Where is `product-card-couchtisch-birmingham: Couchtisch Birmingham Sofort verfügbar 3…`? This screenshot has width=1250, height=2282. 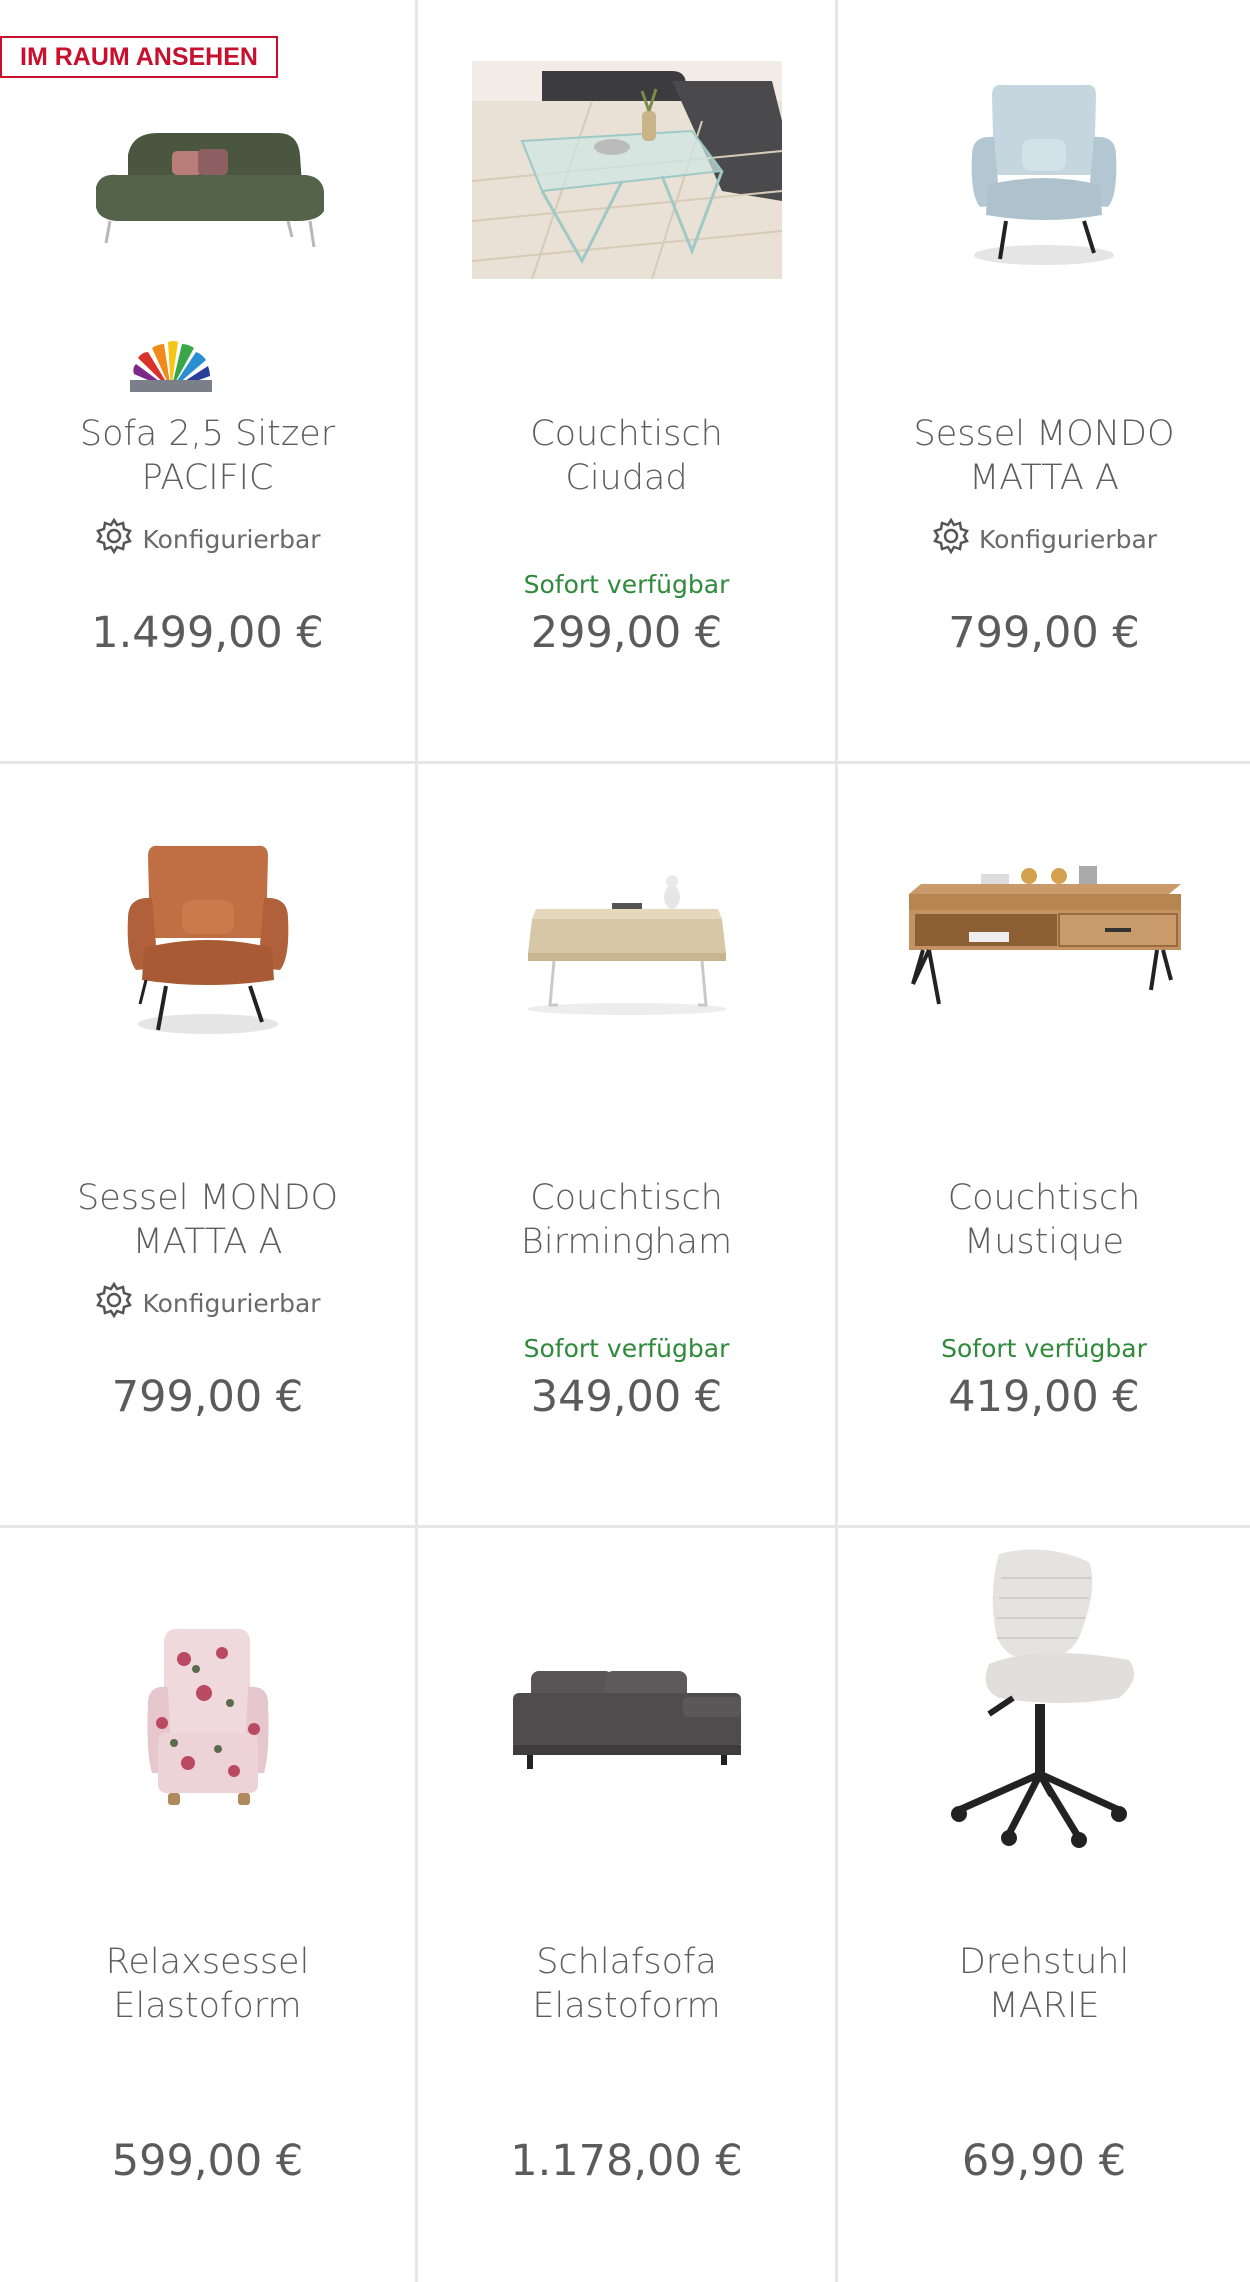 product-card-couchtisch-birmingham: Couchtisch Birmingham Sofort verfügbar 3… is located at coordinates (628, 1146).